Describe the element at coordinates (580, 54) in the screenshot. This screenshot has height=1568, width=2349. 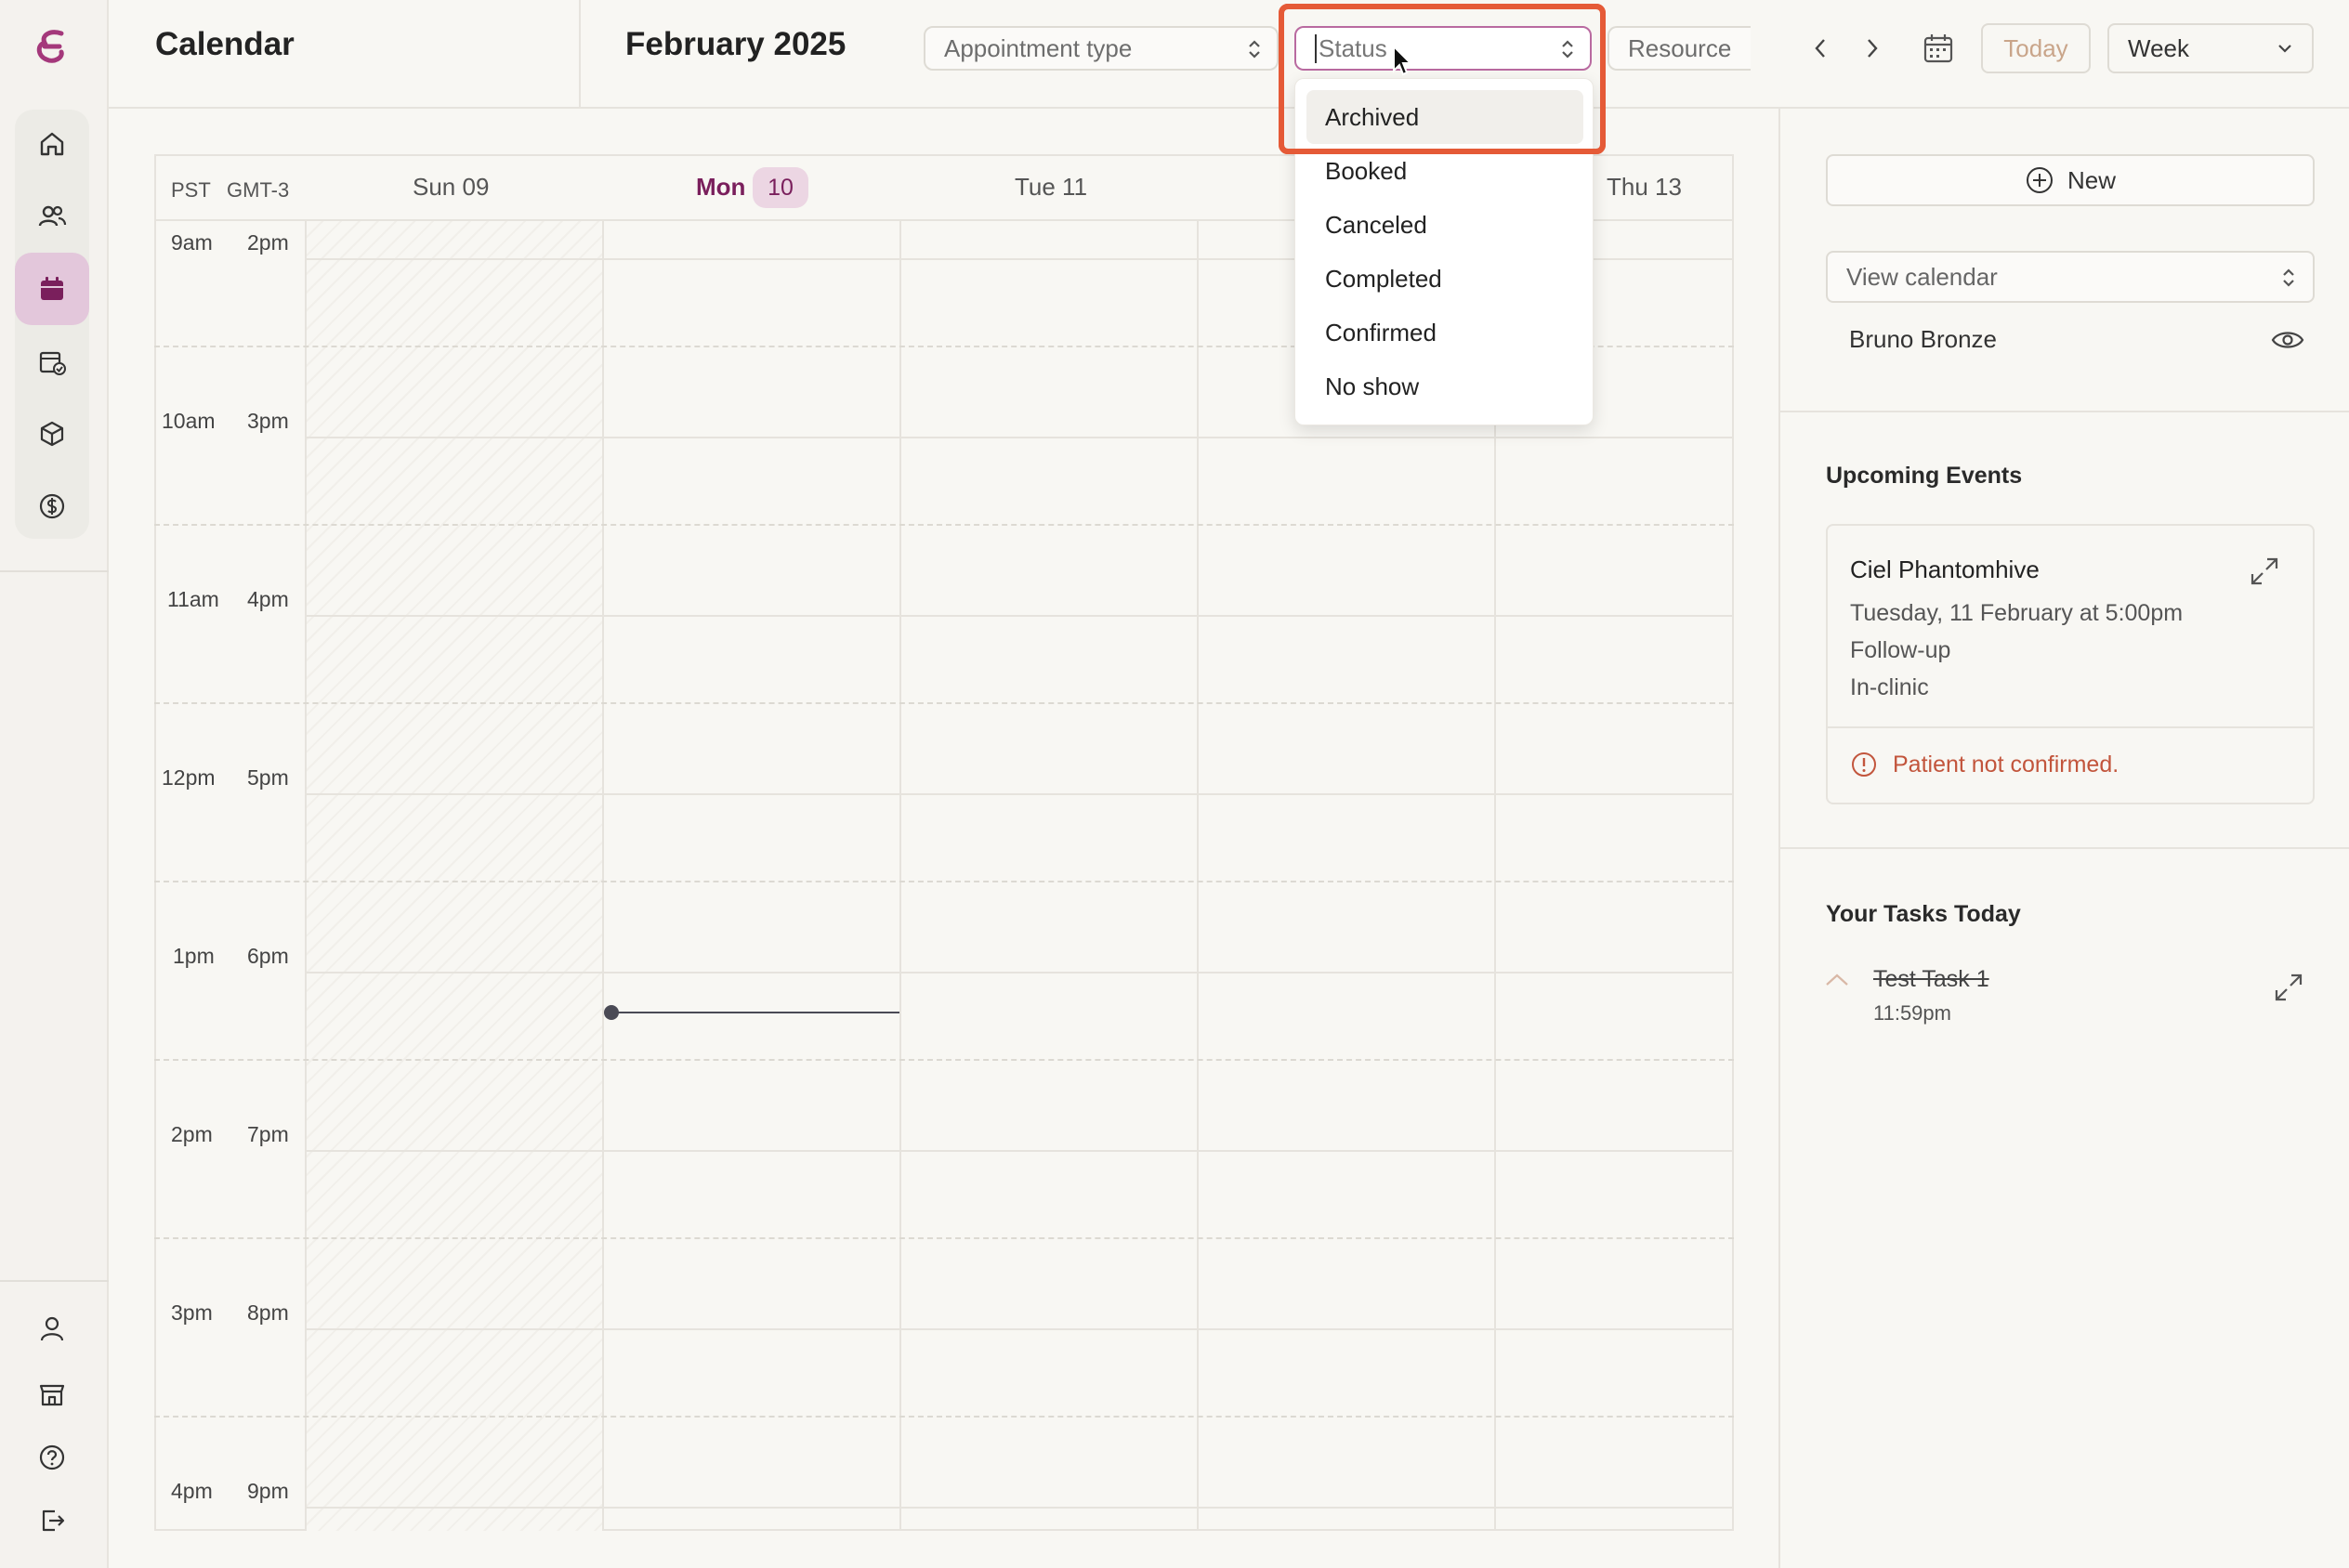
I see `header-divider` at that location.